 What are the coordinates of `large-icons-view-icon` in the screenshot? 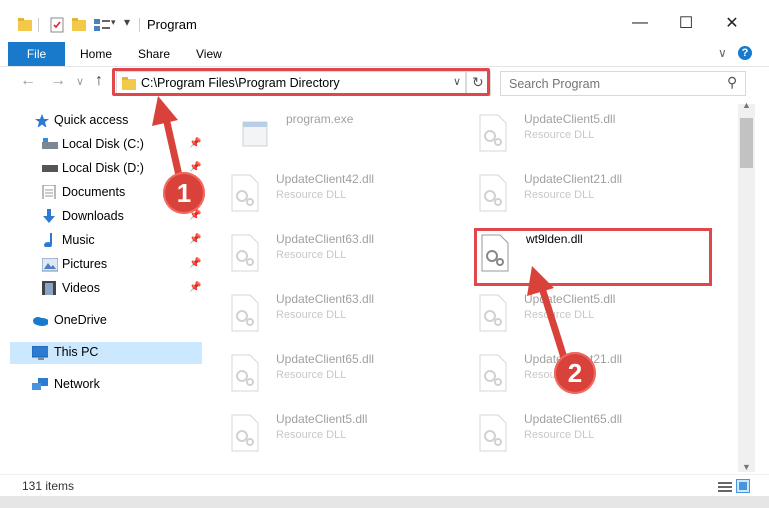 It's located at (743, 486).